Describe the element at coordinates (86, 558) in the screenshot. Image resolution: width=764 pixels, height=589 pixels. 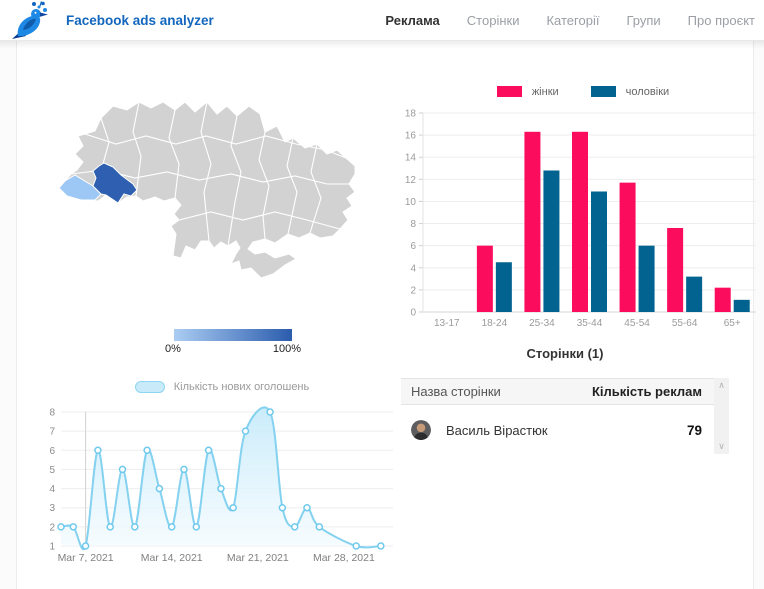
I see `svg-text: Mar 7, 2021` at that location.